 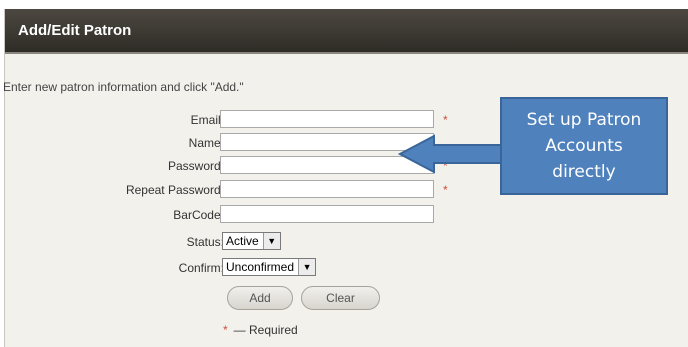 What do you see at coordinates (327, 119) in the screenshot?
I see `email-field` at bounding box center [327, 119].